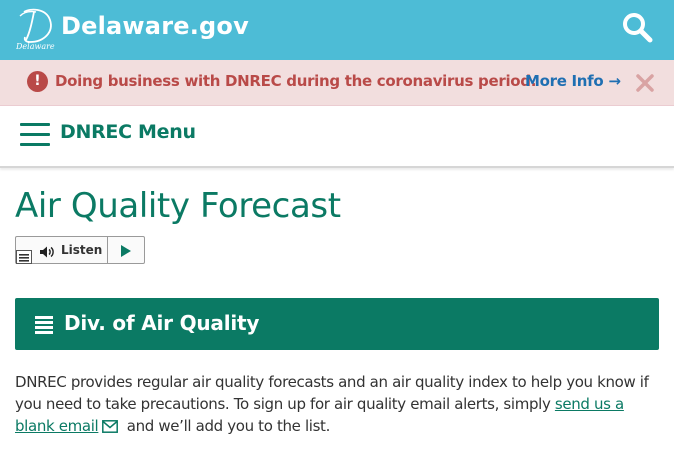  I want to click on close-icon, so click(645, 83).